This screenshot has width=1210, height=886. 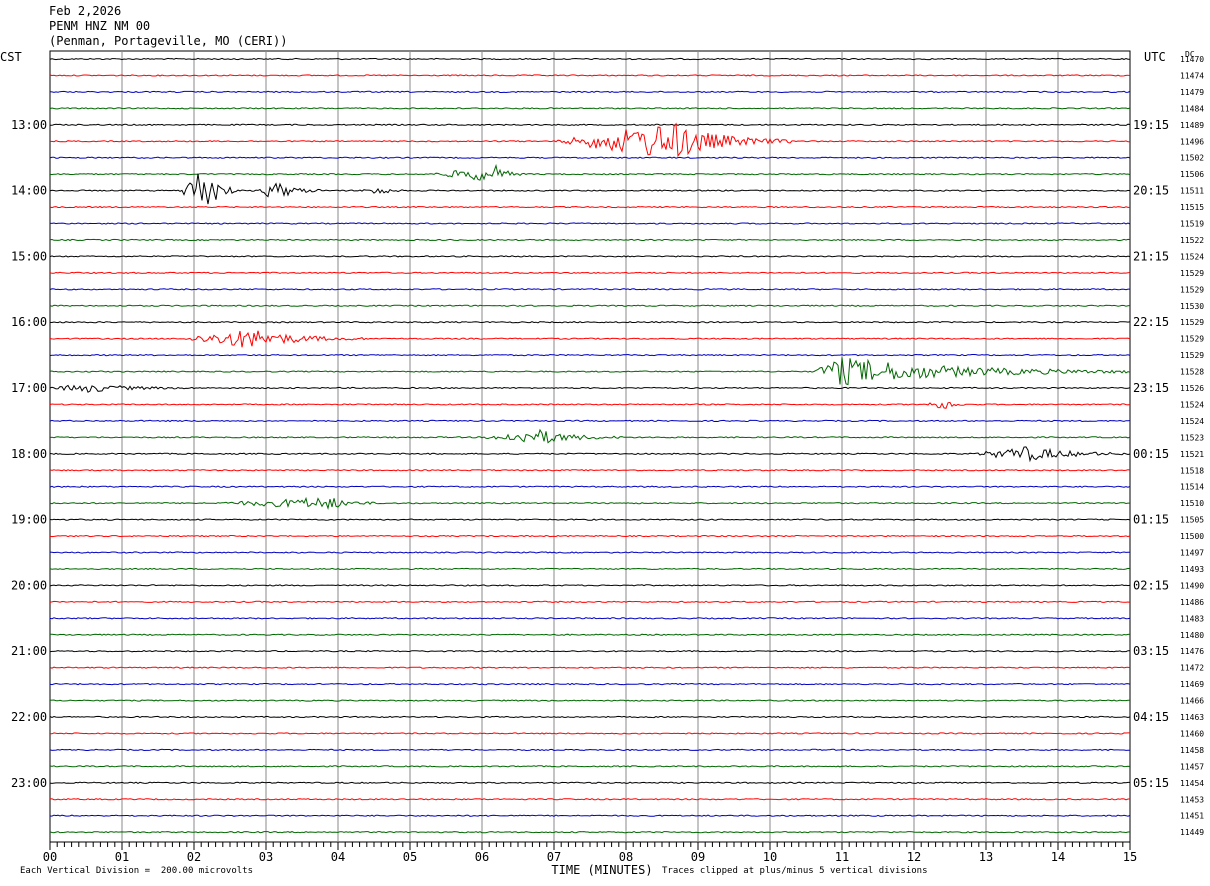 What do you see at coordinates (698, 857) in the screenshot?
I see `x-tick-label: 09` at bounding box center [698, 857].